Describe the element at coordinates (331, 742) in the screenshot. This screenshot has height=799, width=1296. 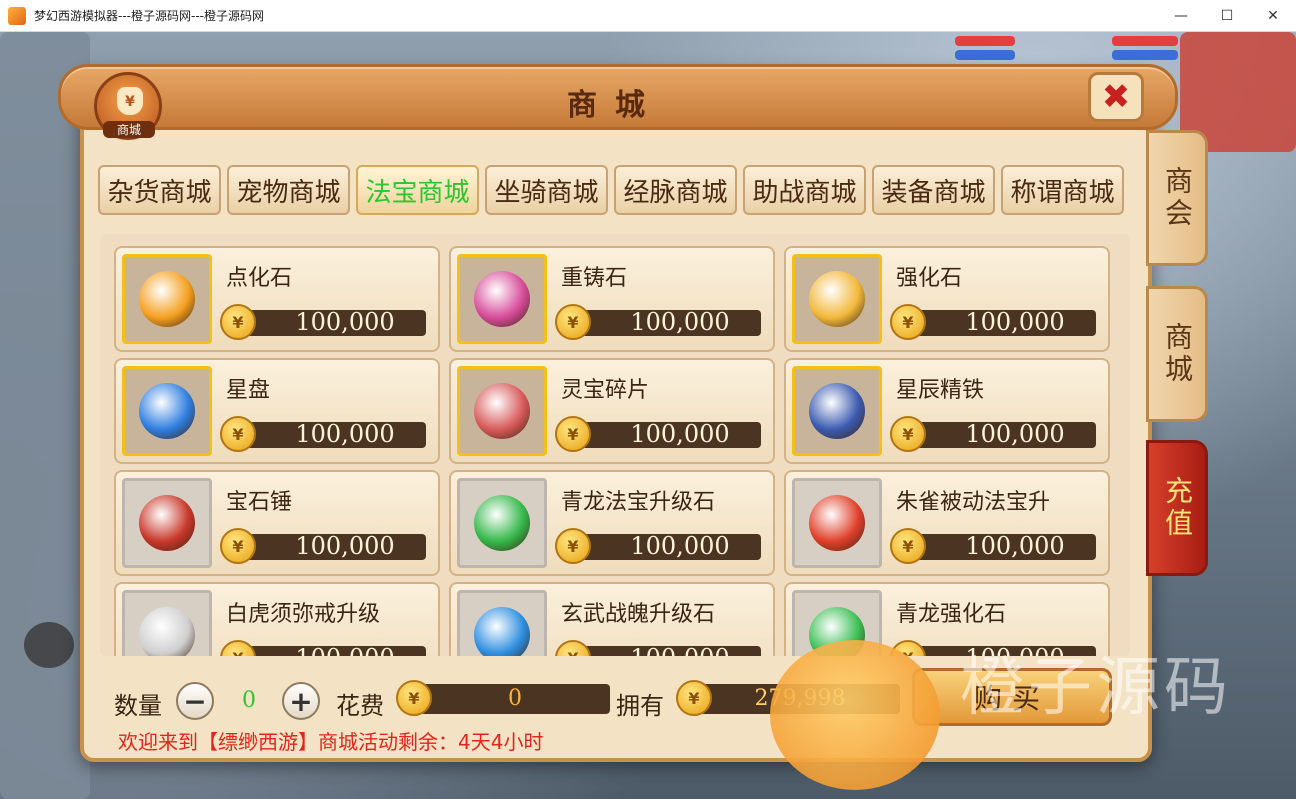
I see `event-notice: 欢迎来到【缥缈西游】商城活动剩余：4天4小时` at that location.